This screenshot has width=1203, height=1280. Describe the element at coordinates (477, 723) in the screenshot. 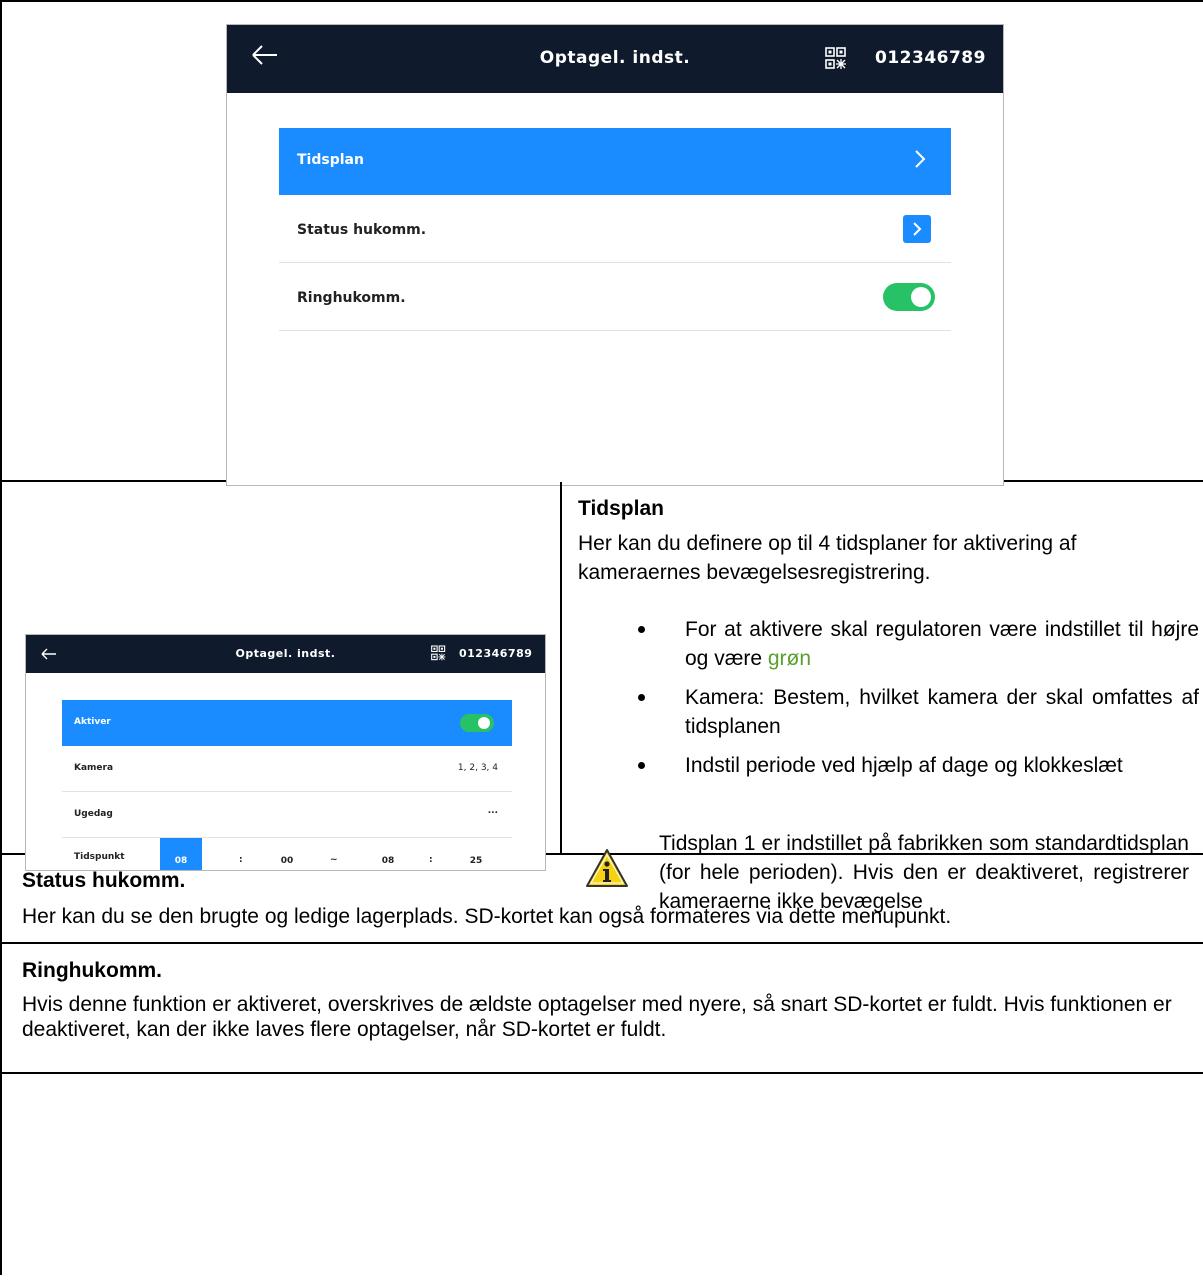

I see `aktiver-toggle` at that location.